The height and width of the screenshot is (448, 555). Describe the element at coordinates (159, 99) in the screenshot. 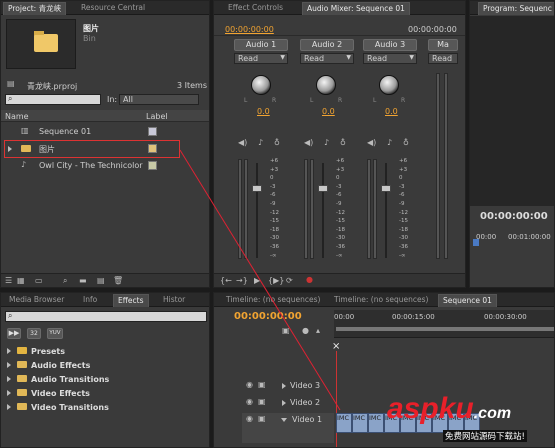

I see `in-dropdown: All` at that location.